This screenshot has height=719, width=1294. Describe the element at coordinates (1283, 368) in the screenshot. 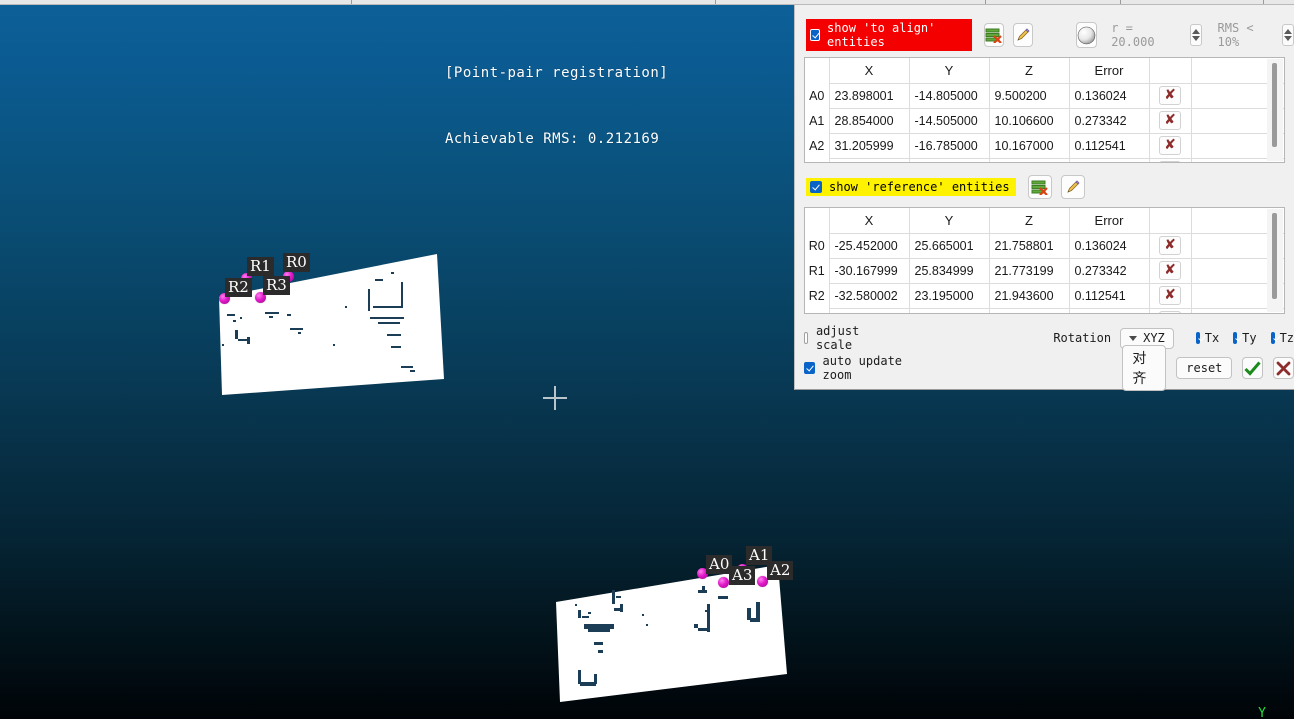

I see `cancel-button` at that location.